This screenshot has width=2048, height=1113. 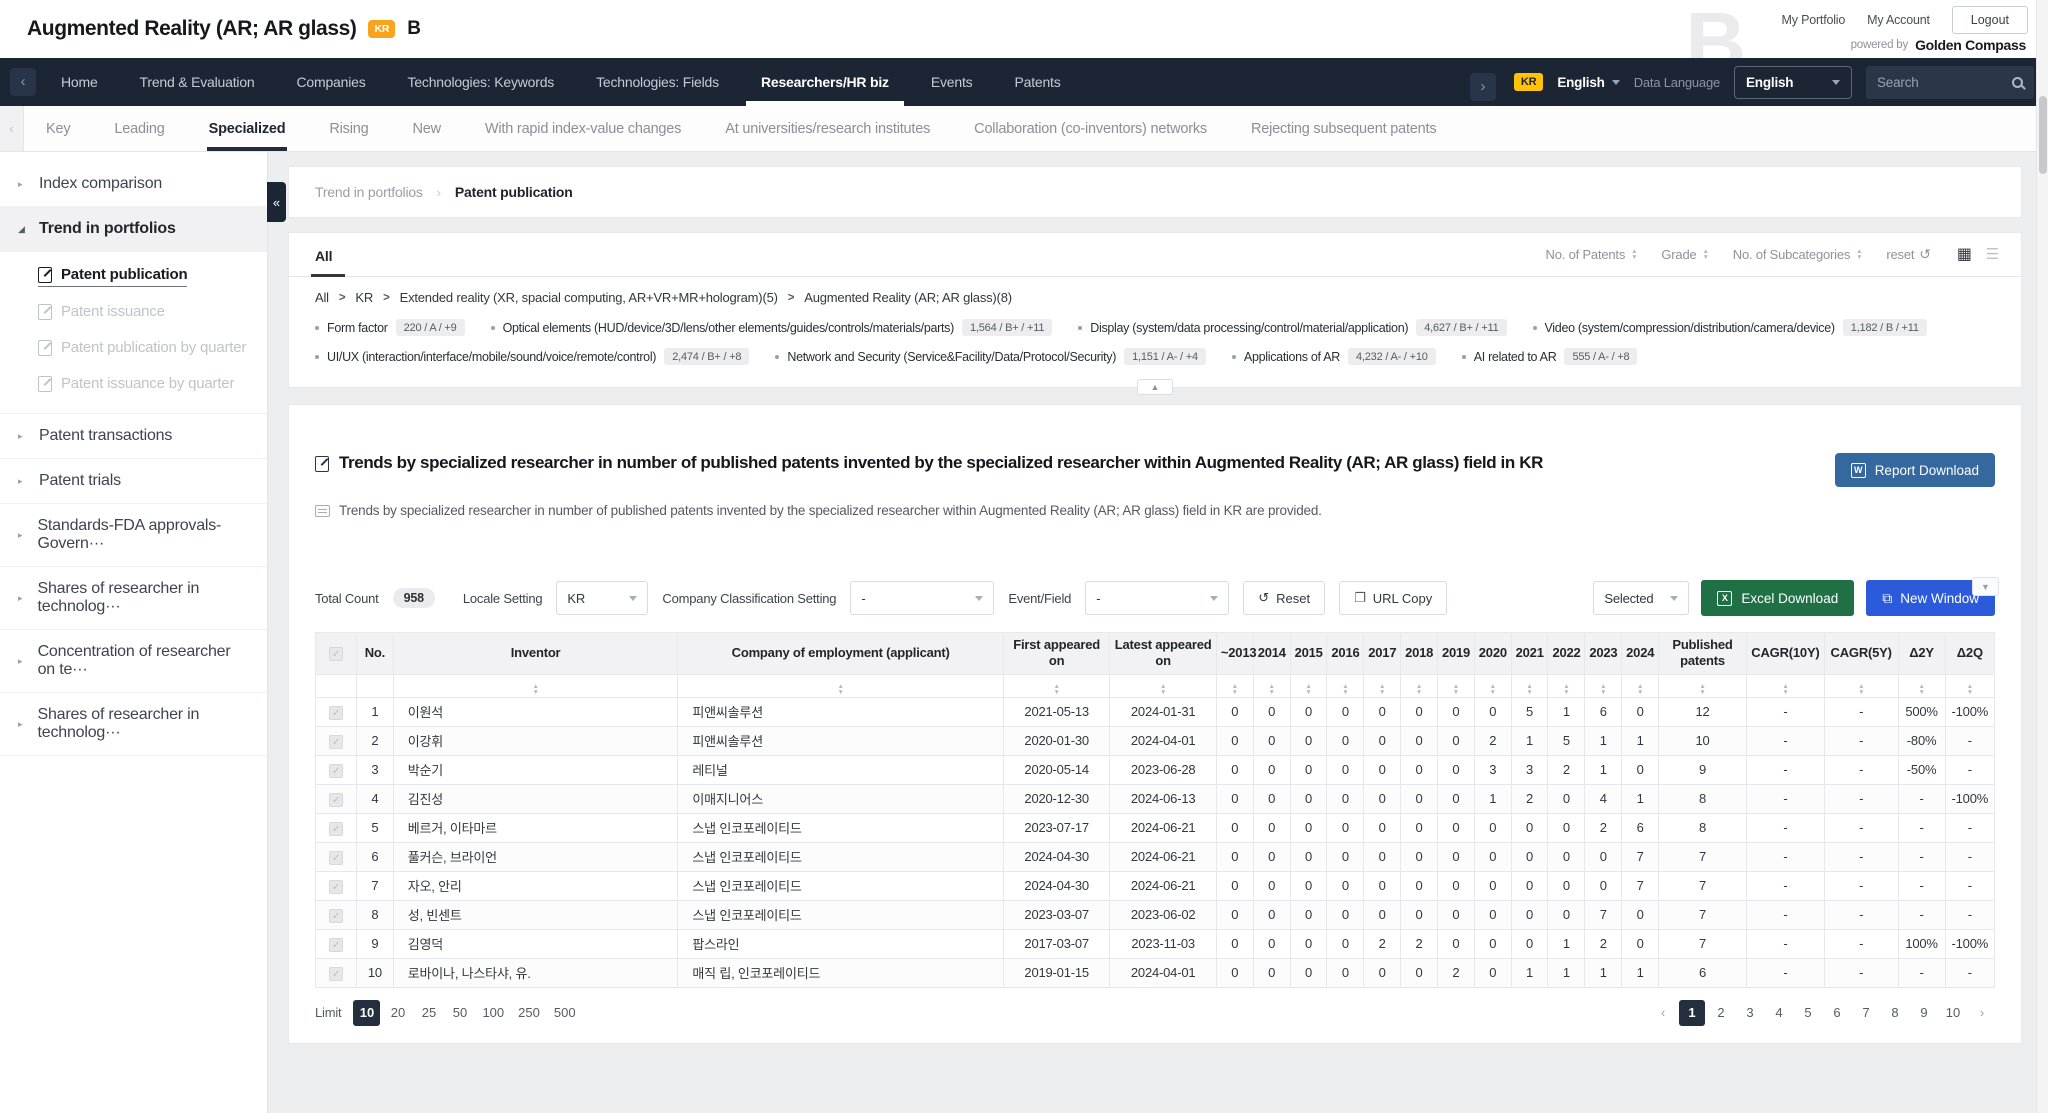 I want to click on my-account-link: My Account, so click(x=1898, y=20).